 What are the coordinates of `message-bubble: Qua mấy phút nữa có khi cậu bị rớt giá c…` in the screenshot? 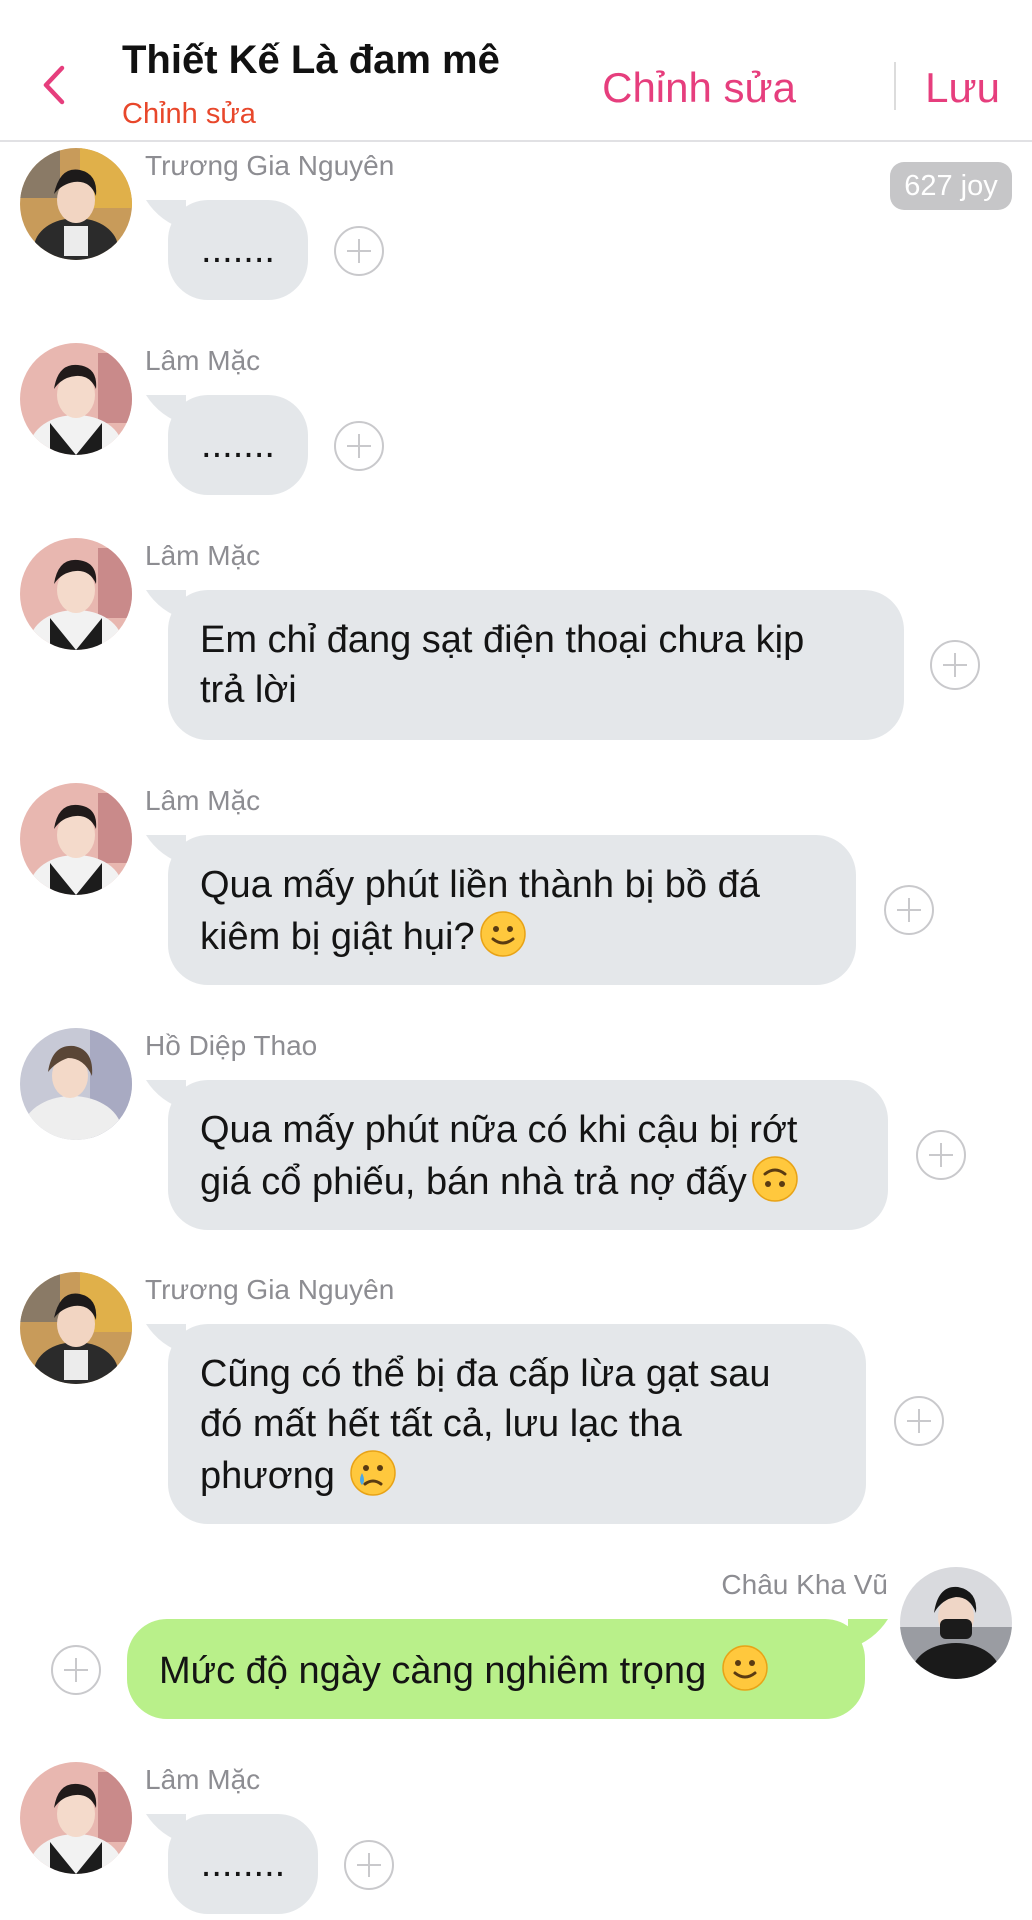 It's located at (528, 1155).